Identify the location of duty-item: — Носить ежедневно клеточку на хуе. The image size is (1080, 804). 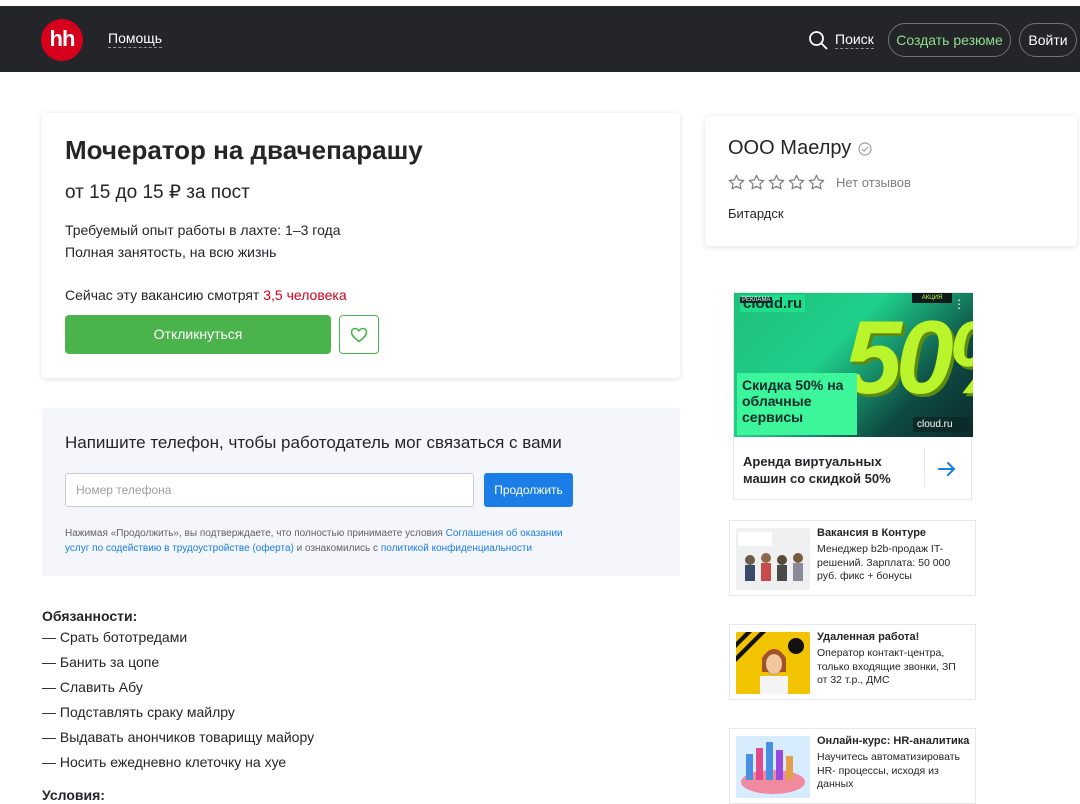
(164, 762).